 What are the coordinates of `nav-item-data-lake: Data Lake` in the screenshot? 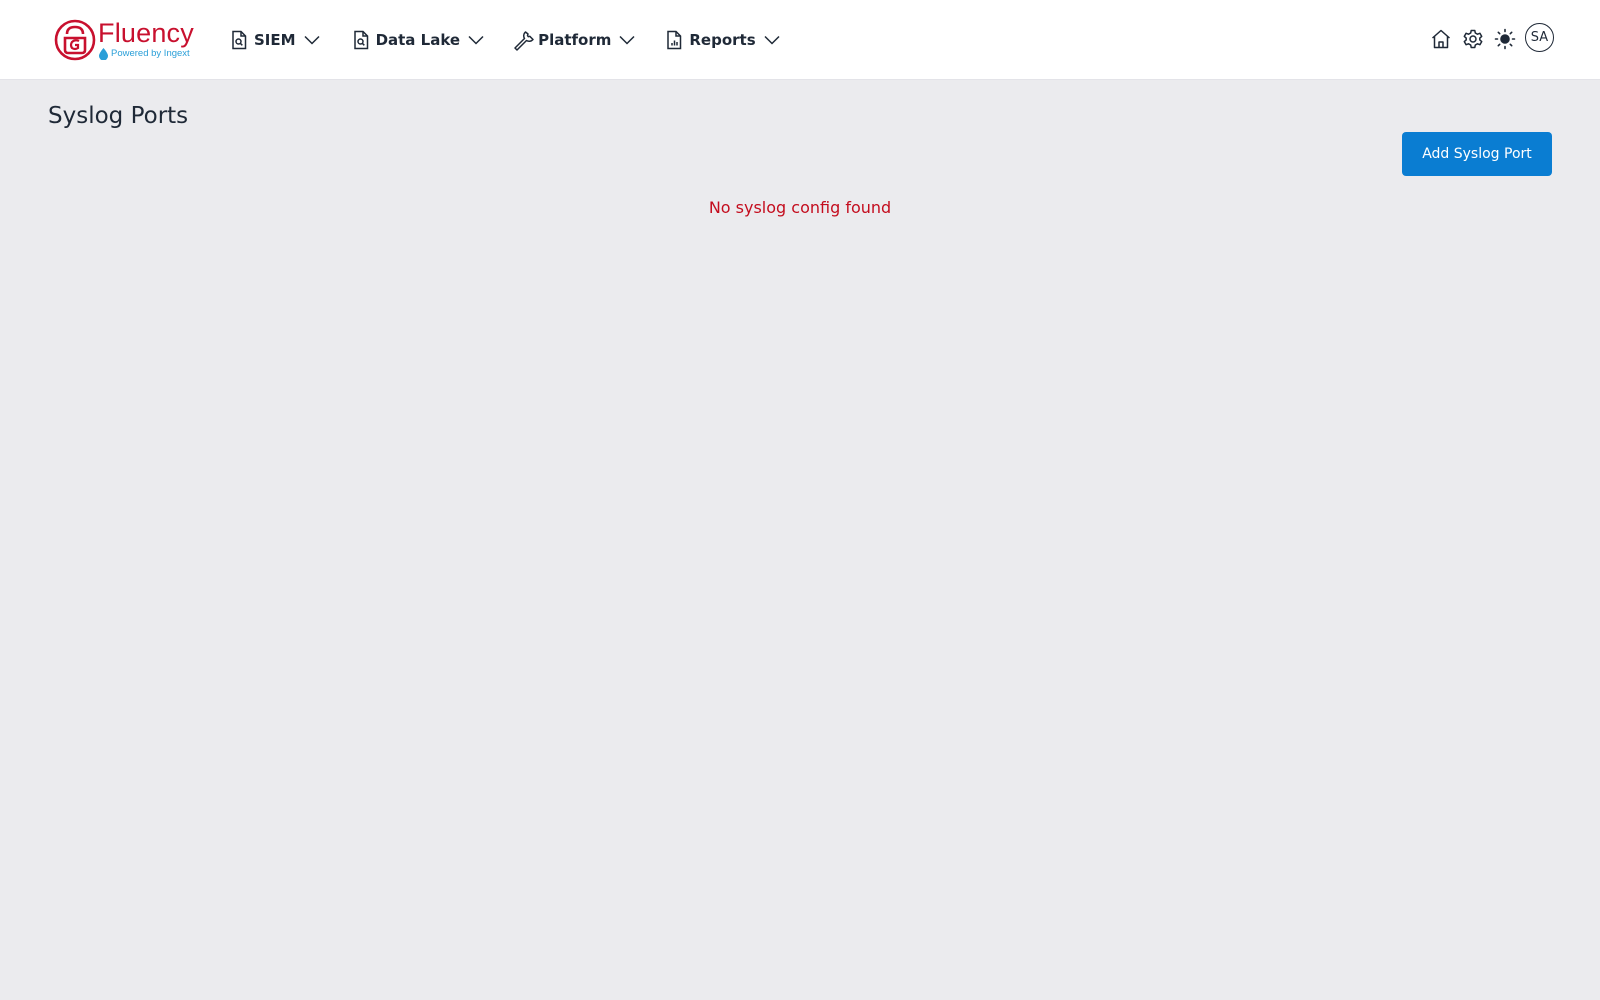 It's located at (417, 40).